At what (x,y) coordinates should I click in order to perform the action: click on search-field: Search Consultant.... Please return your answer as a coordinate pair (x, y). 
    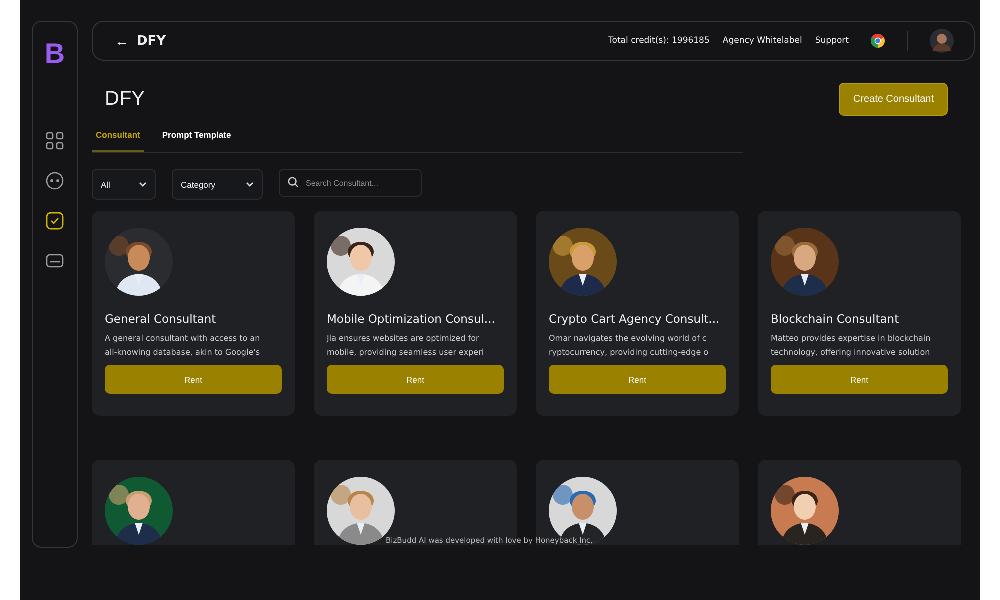
    Looking at the image, I should click on (350, 183).